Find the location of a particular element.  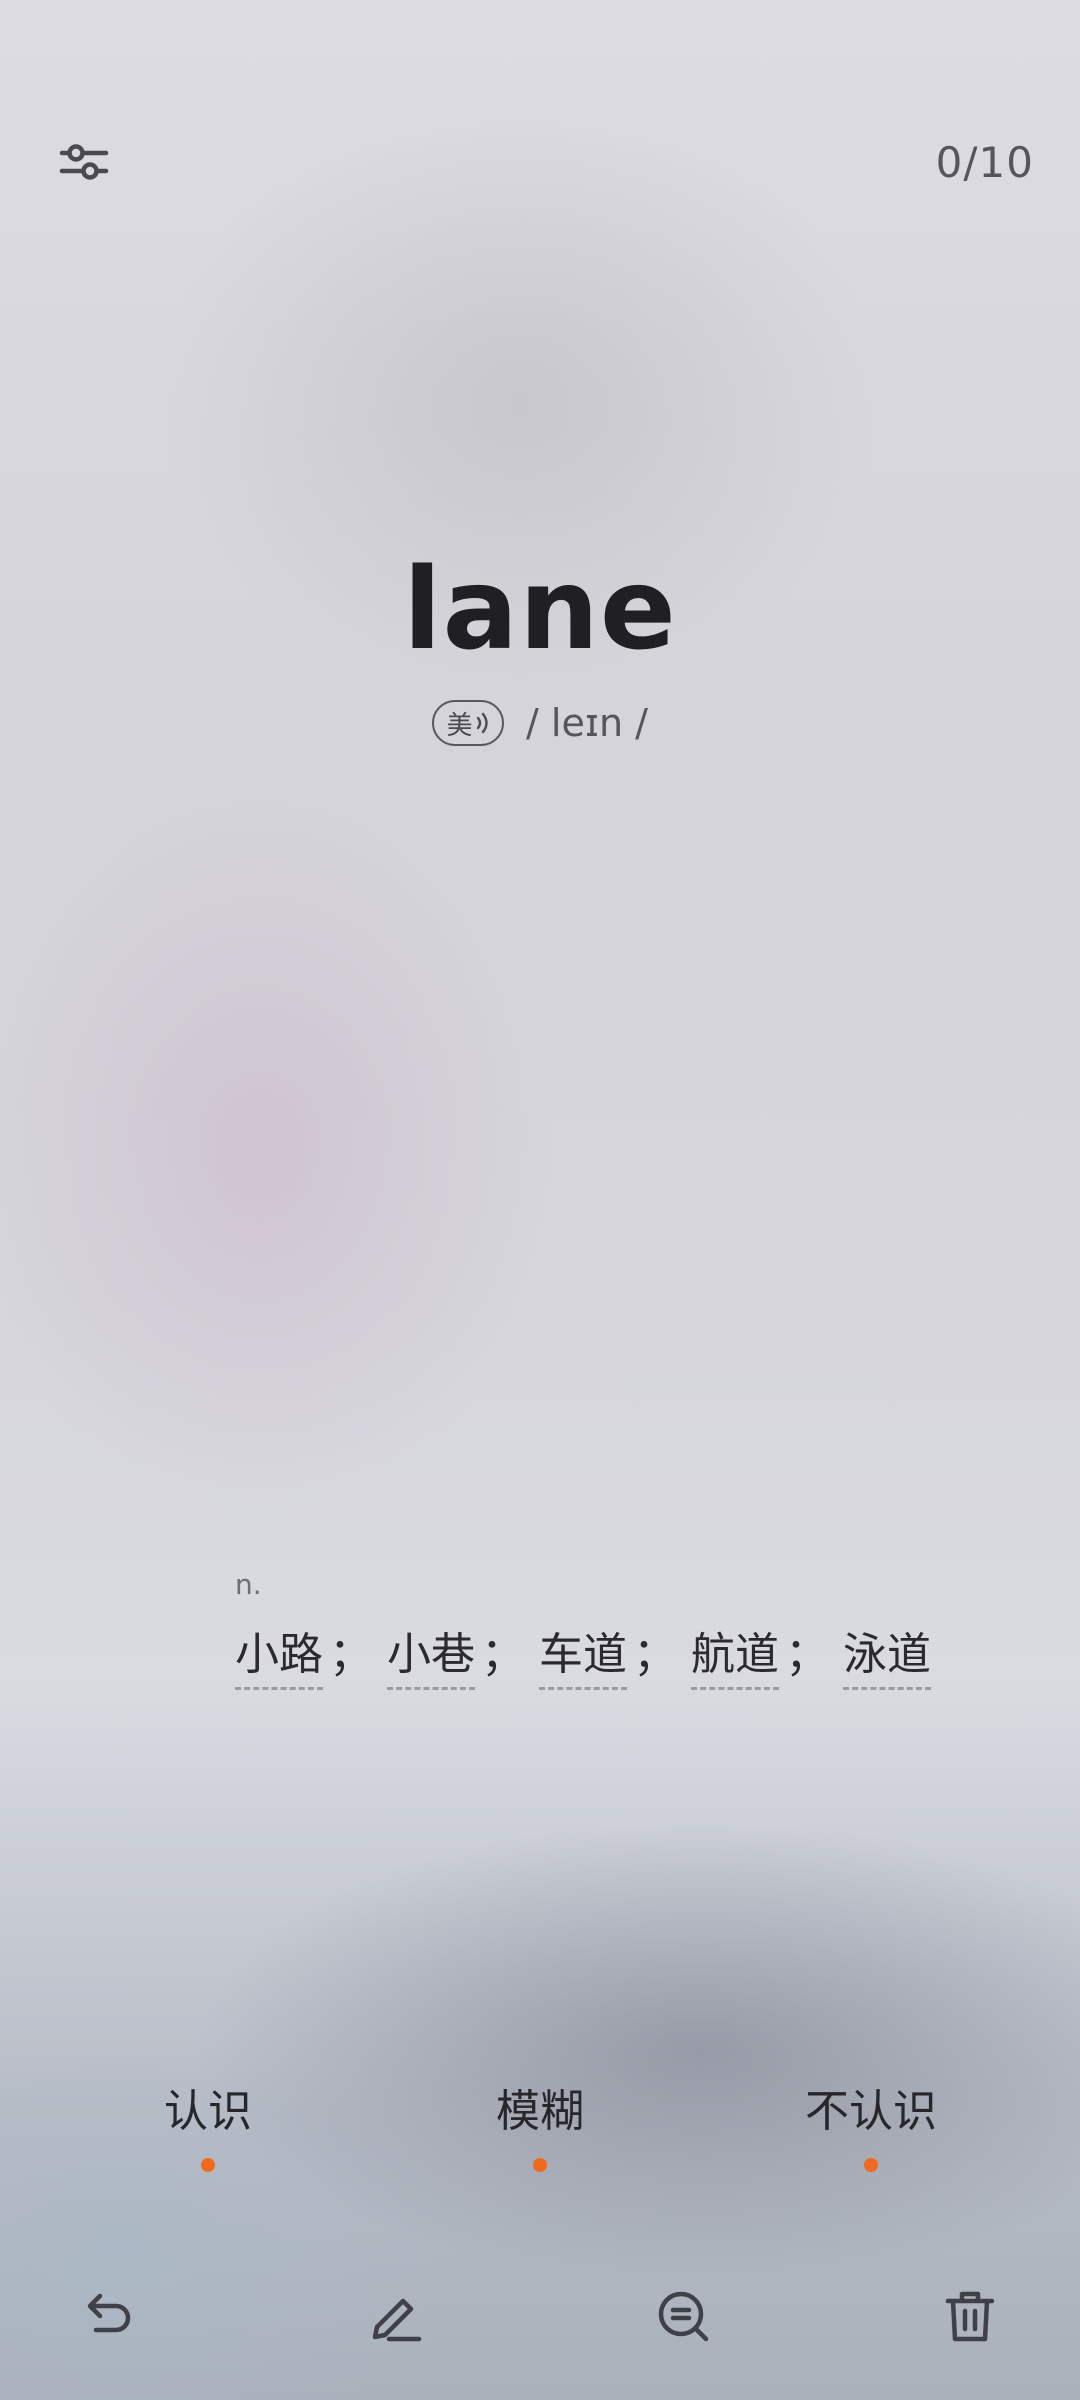

edit-button is located at coordinates (396, 2316).